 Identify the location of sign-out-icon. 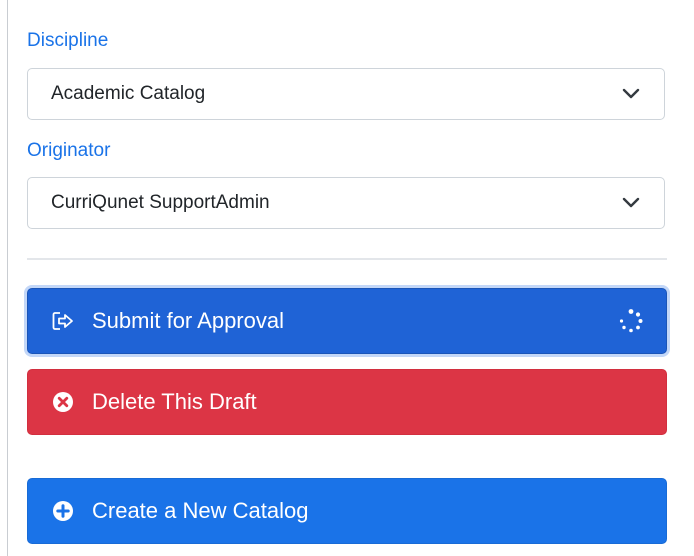
(63, 321).